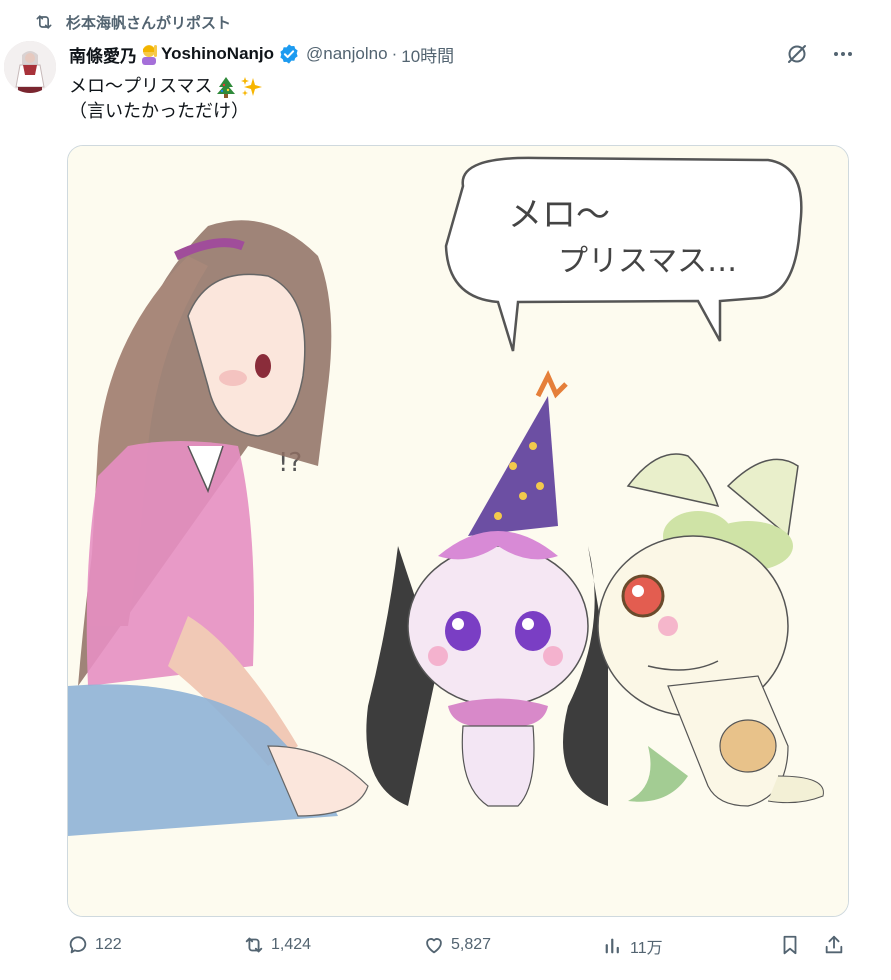 This screenshot has width=891, height=980. What do you see at coordinates (108, 944) in the screenshot?
I see `reply-count: 122` at bounding box center [108, 944].